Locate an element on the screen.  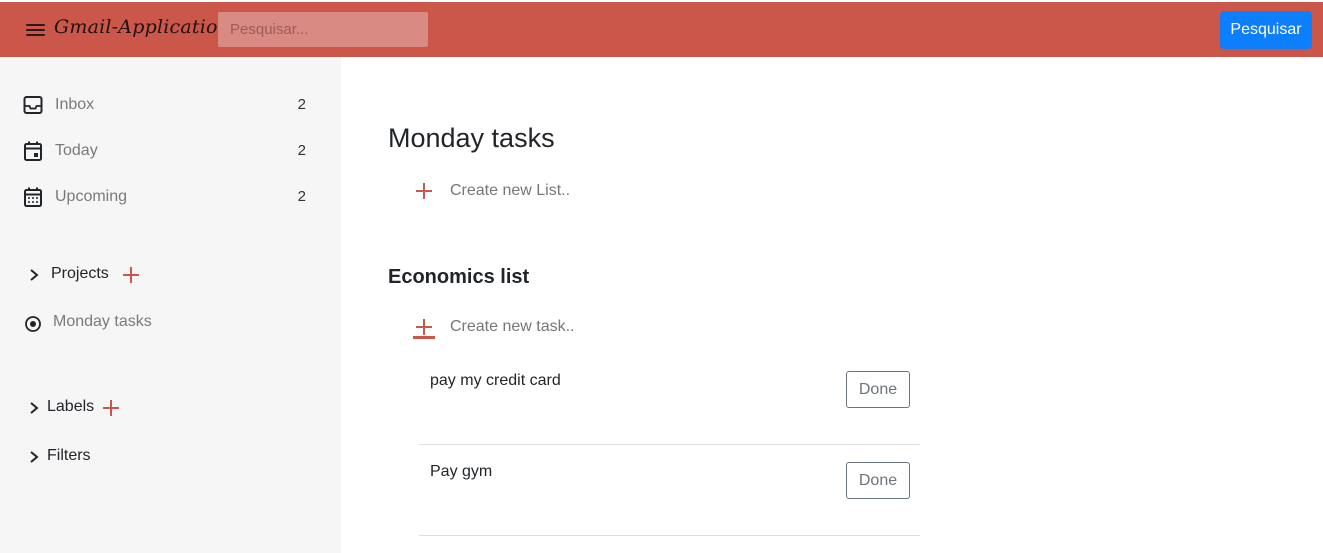
sidebar-item-today: Today 2 is located at coordinates (167, 151).